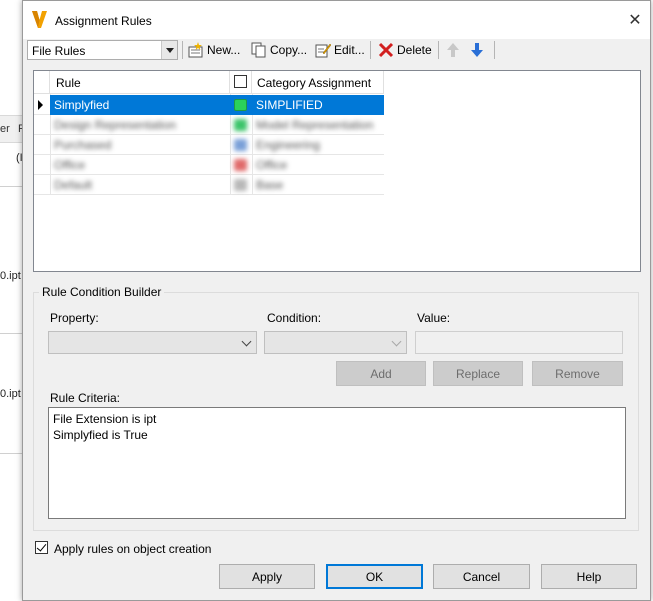  What do you see at coordinates (42, 82) in the screenshot?
I see `row-header-corner` at bounding box center [42, 82].